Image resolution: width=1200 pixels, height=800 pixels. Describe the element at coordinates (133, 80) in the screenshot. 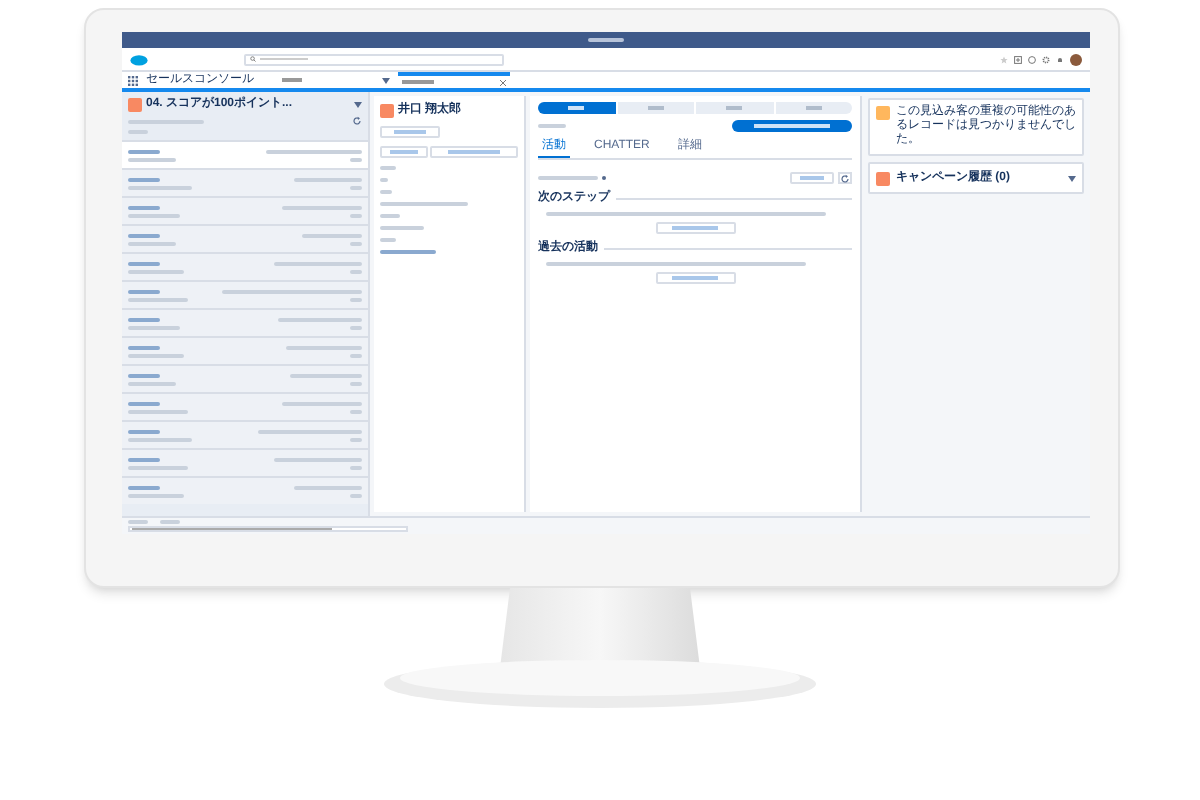

I see `app-launcher-icon` at that location.